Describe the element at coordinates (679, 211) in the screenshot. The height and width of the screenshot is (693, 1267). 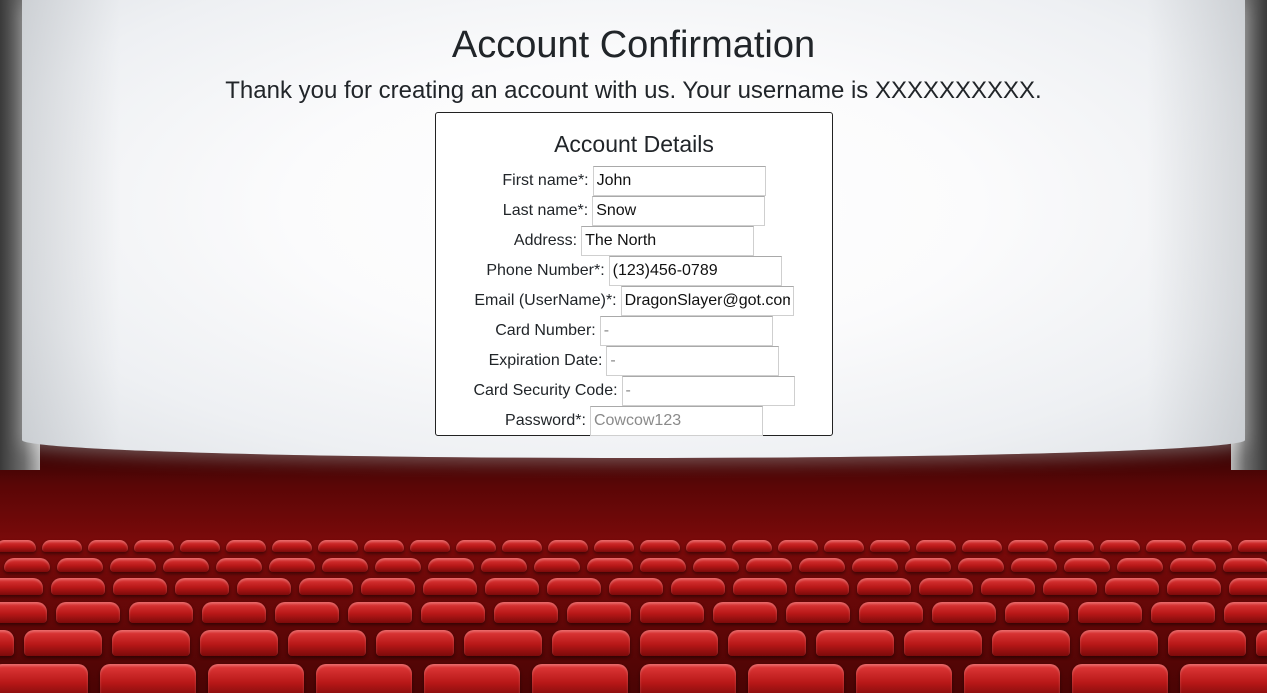
I see `last-name-input` at that location.